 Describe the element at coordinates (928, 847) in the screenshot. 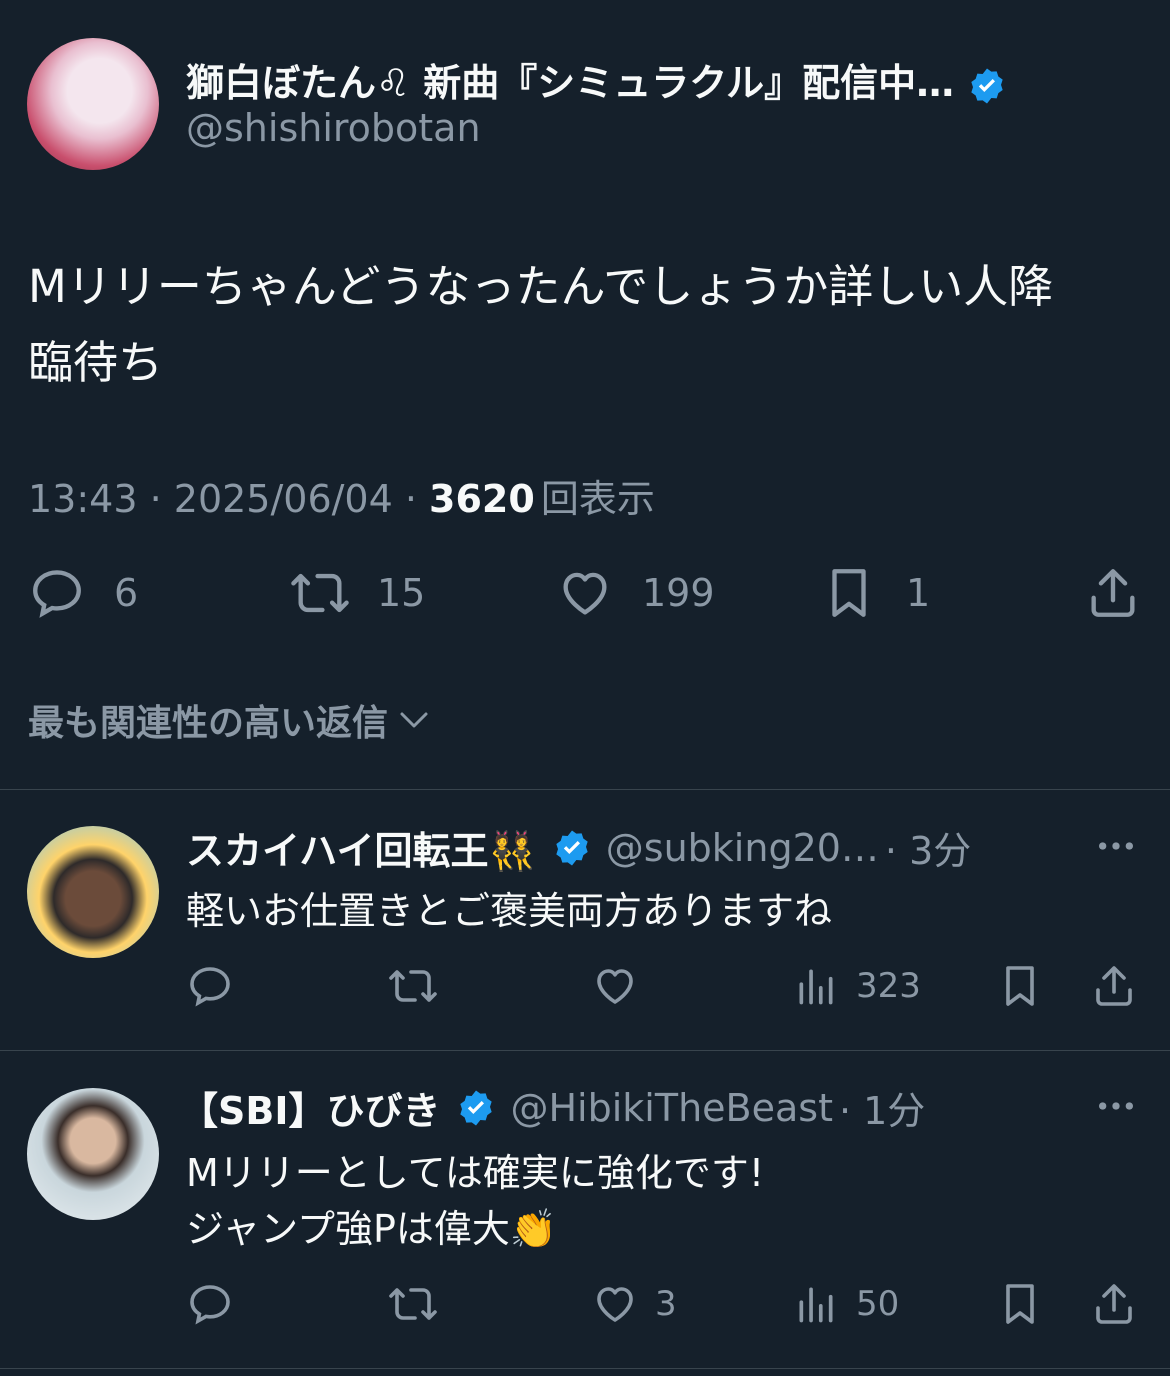

I see `reply-time: · 3分` at that location.